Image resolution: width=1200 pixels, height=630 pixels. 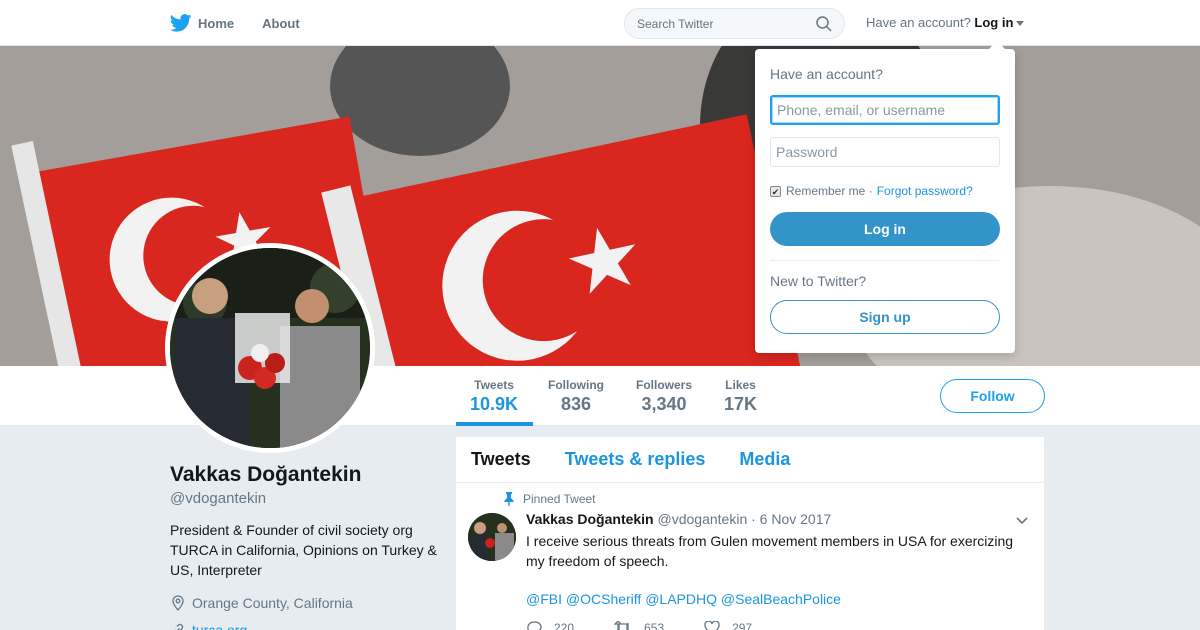 I want to click on pin-icon, so click(x=509, y=499).